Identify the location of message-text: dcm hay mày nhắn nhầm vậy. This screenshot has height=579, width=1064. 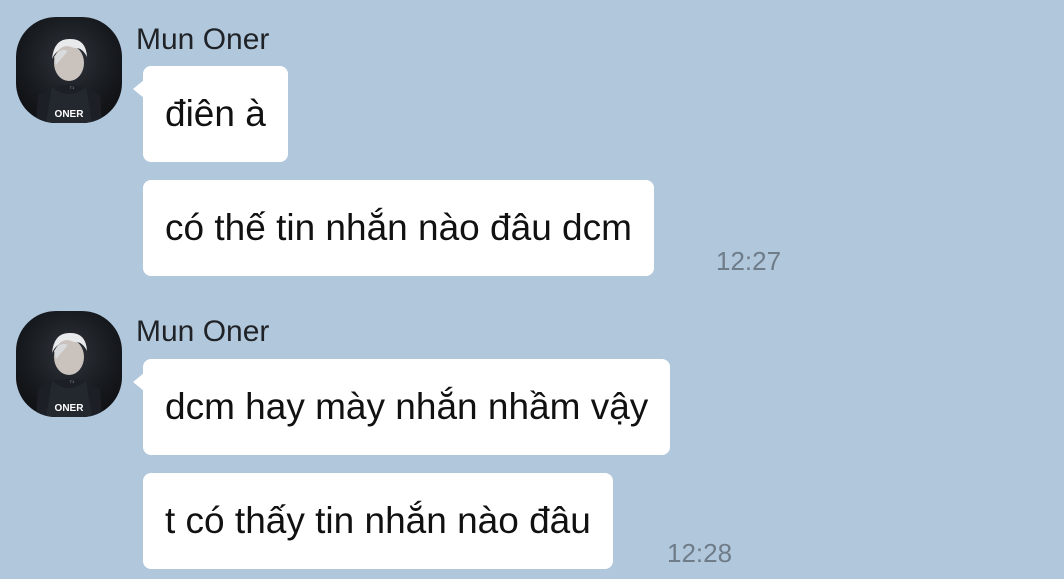
(407, 406).